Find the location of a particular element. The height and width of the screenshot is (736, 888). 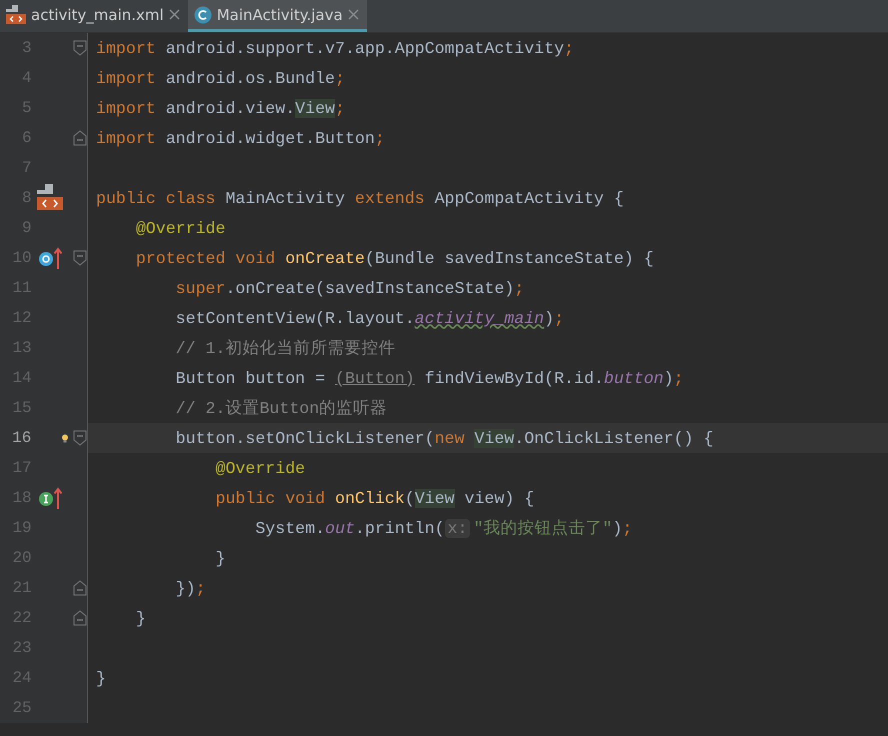

class-file-icon is located at coordinates (50, 198).